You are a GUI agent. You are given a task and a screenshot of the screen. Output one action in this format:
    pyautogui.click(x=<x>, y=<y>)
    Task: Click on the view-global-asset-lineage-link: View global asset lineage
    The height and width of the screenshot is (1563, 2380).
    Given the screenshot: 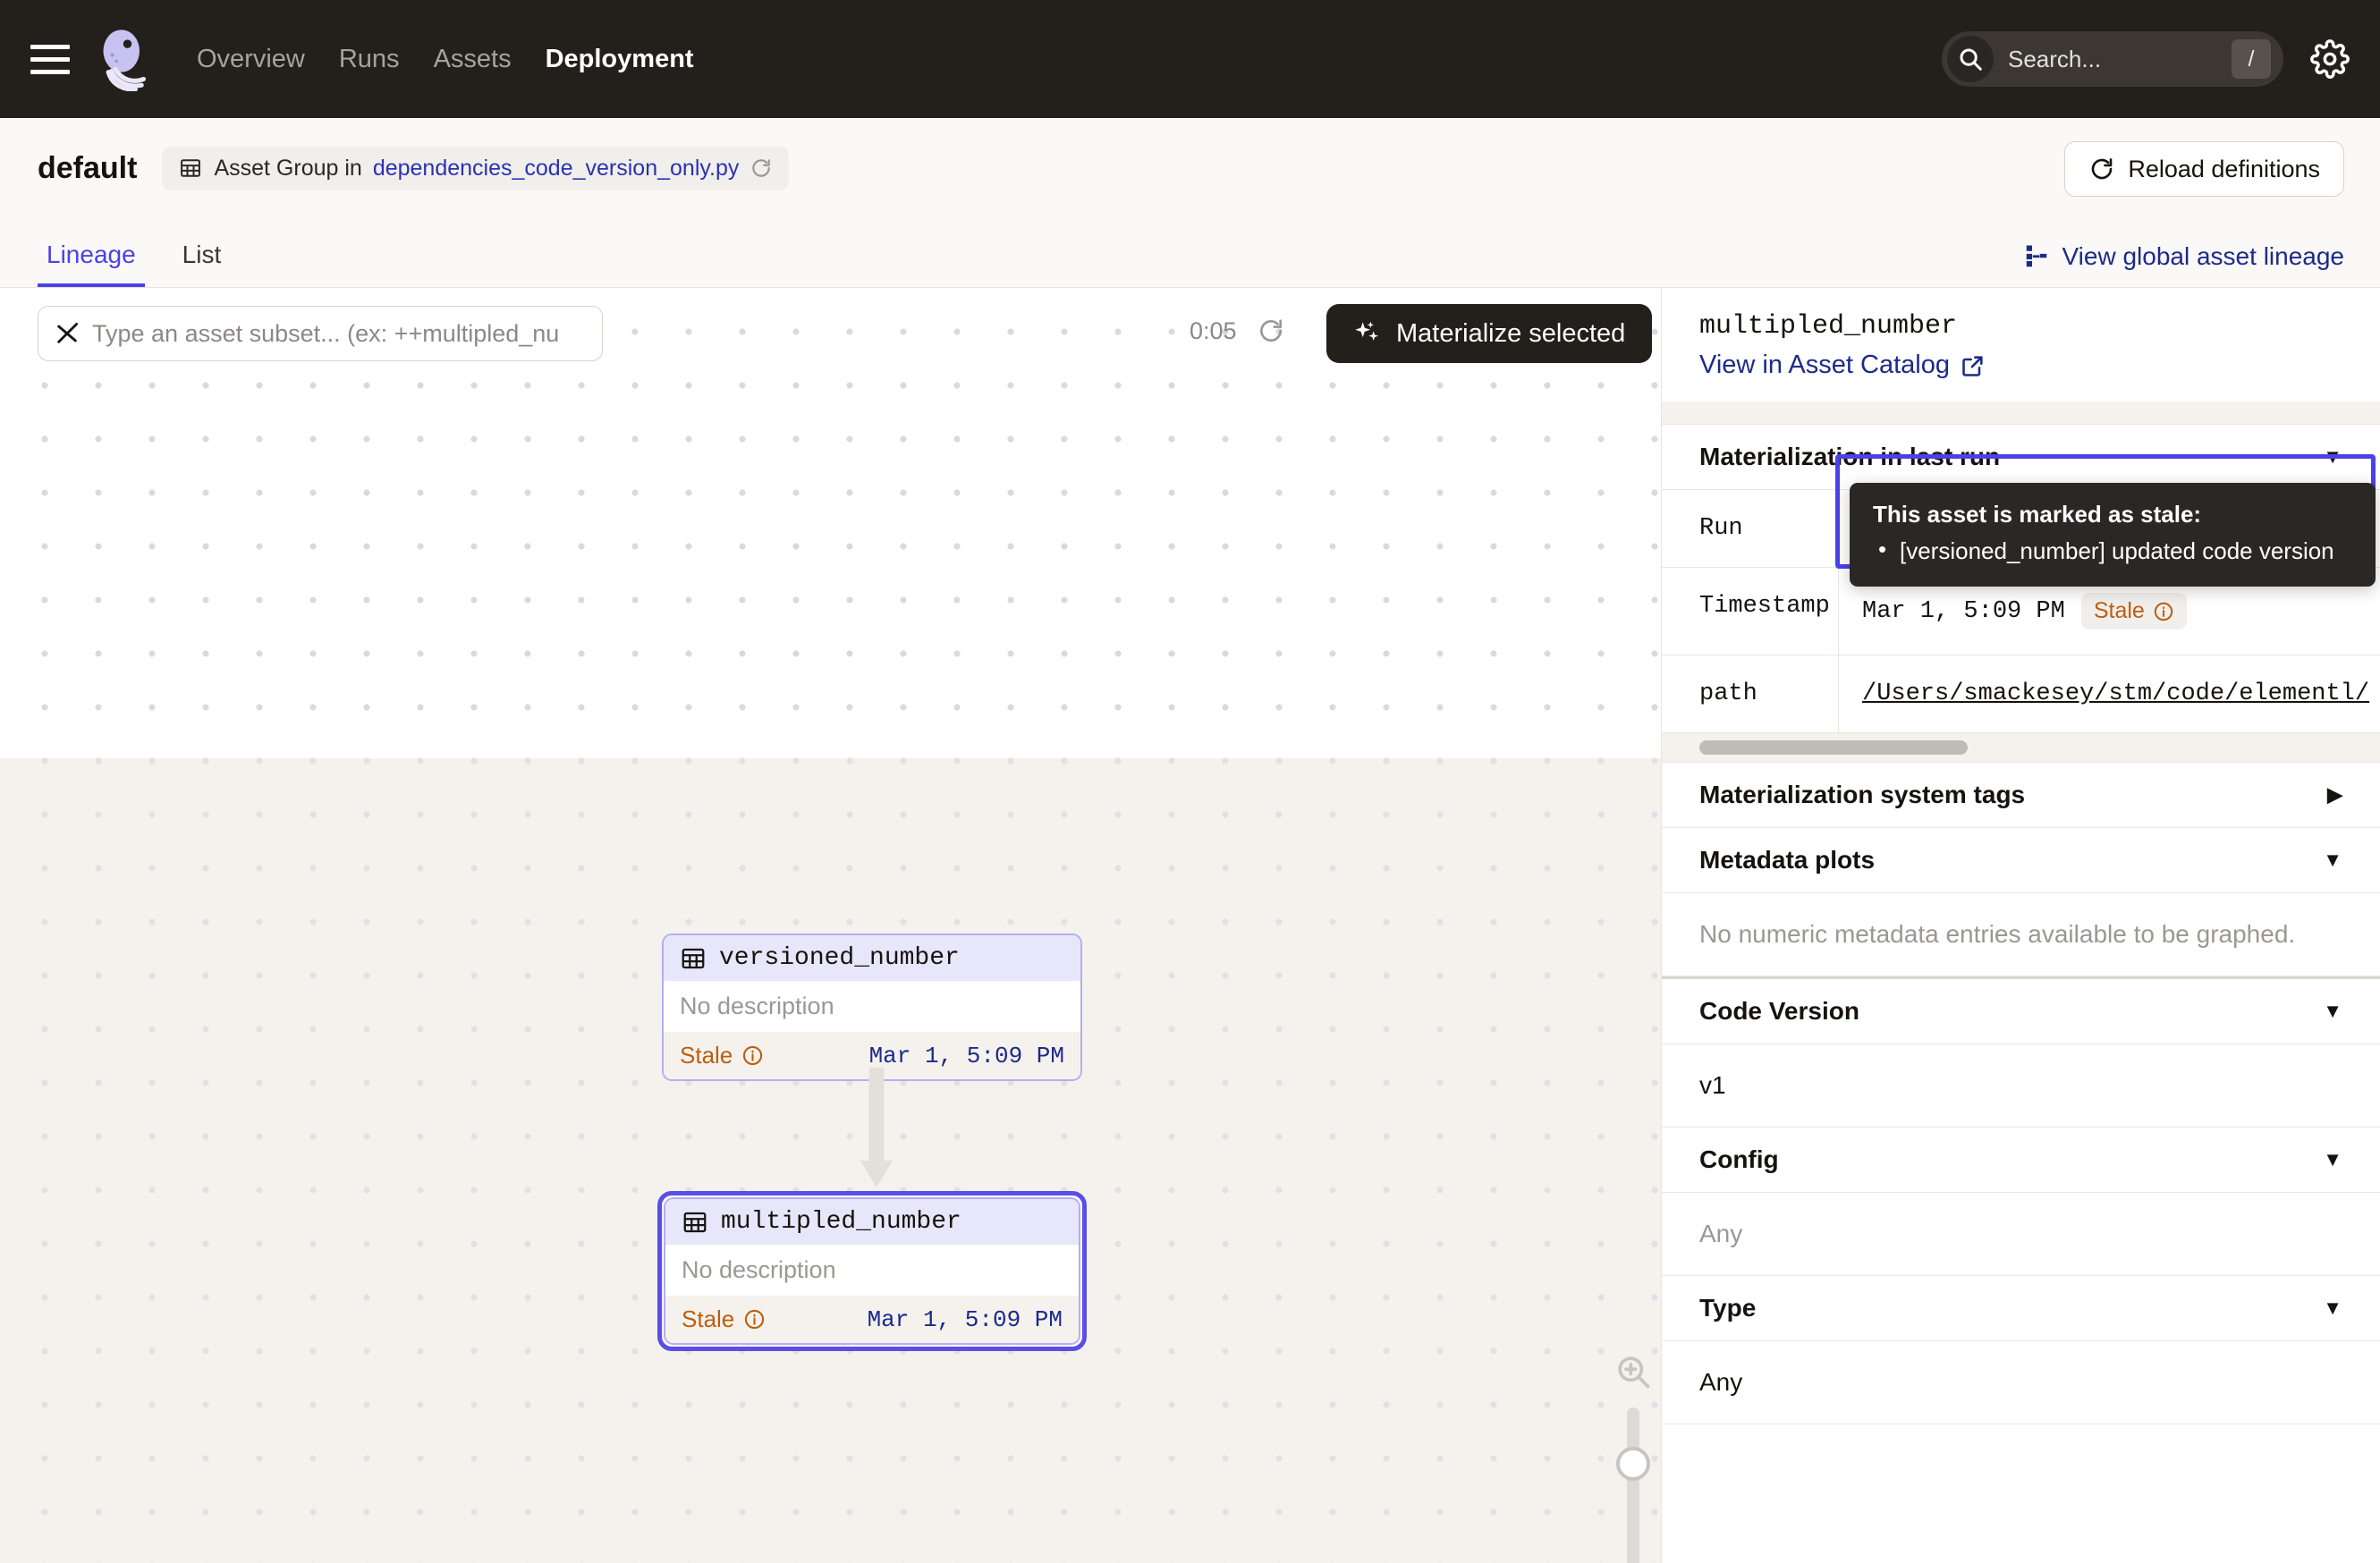 What is the action you would take?
    pyautogui.click(x=2183, y=256)
    